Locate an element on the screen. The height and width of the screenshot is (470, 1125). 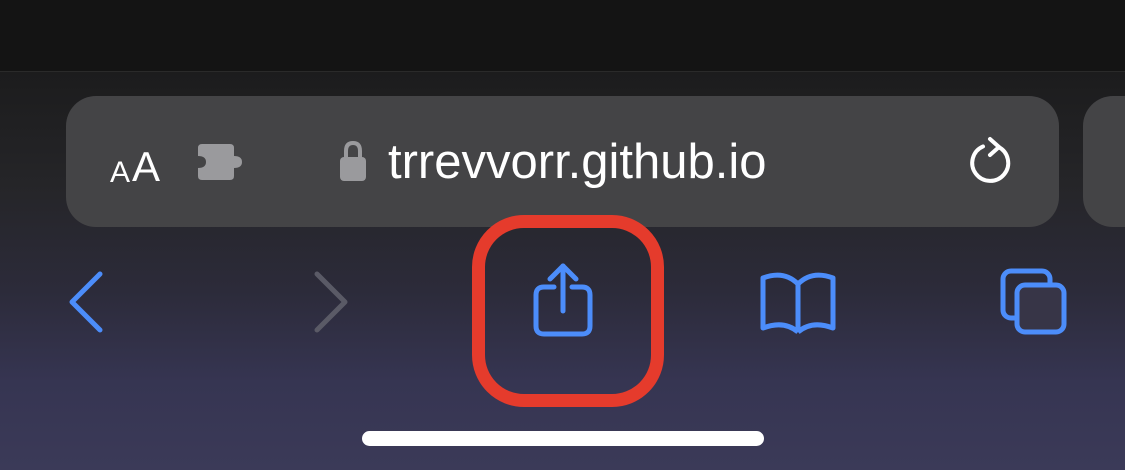
chevron-left-icon is located at coordinates (90, 302).